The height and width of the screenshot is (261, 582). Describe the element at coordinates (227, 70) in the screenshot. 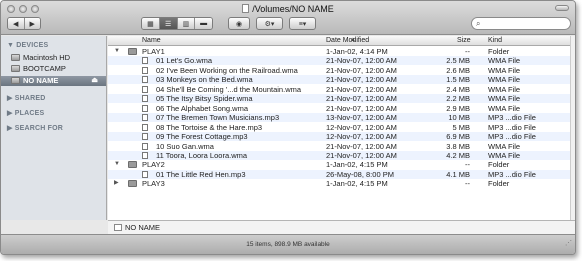

I see `file-name: 02 I've Been Working on the Railroad.wma` at that location.